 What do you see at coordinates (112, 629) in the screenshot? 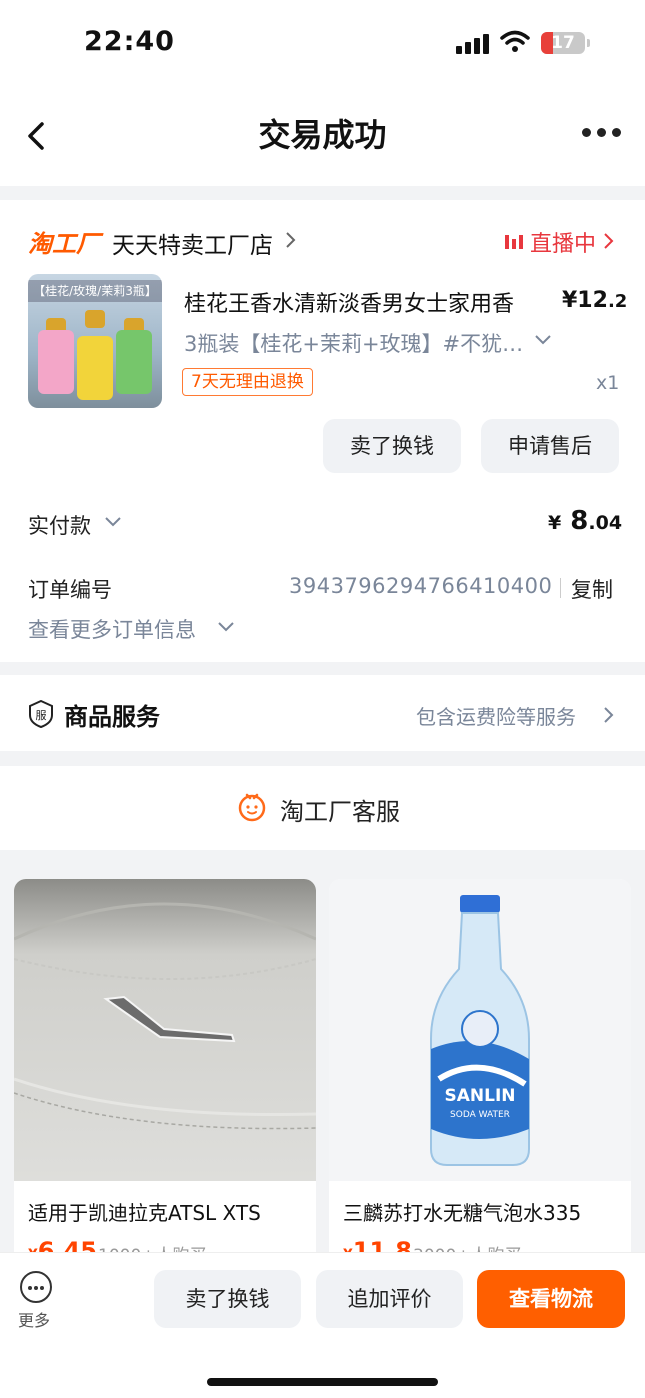
I see `more-order-info-link: 查看更多订单信息` at bounding box center [112, 629].